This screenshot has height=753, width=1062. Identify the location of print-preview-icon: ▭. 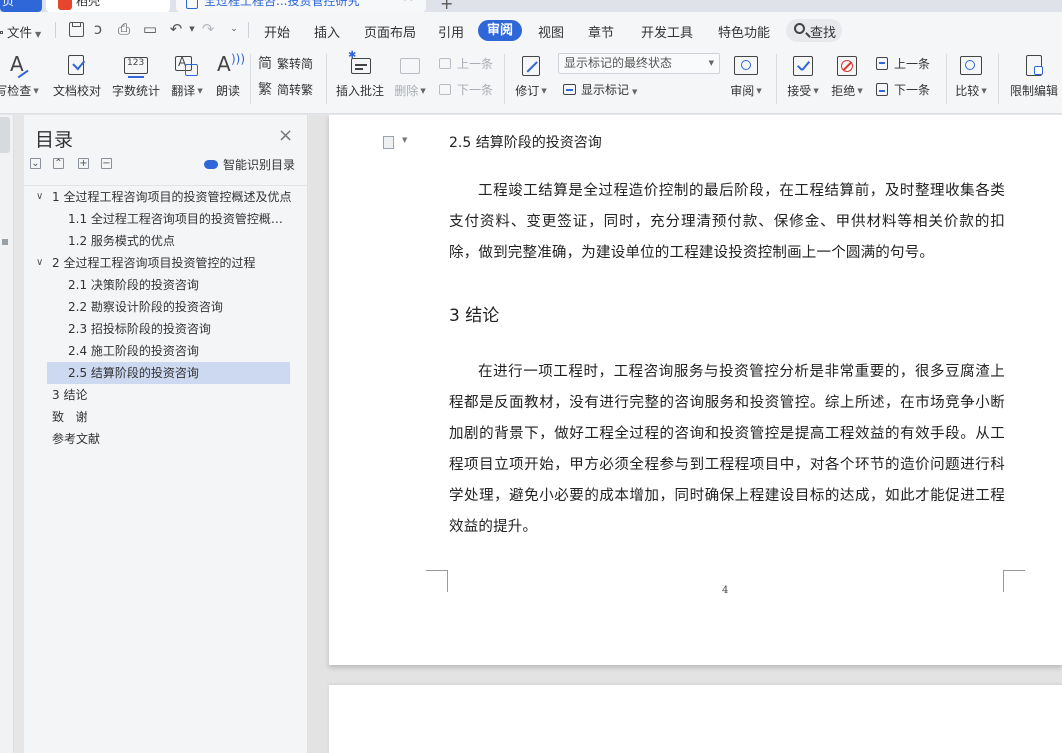
(150, 29).